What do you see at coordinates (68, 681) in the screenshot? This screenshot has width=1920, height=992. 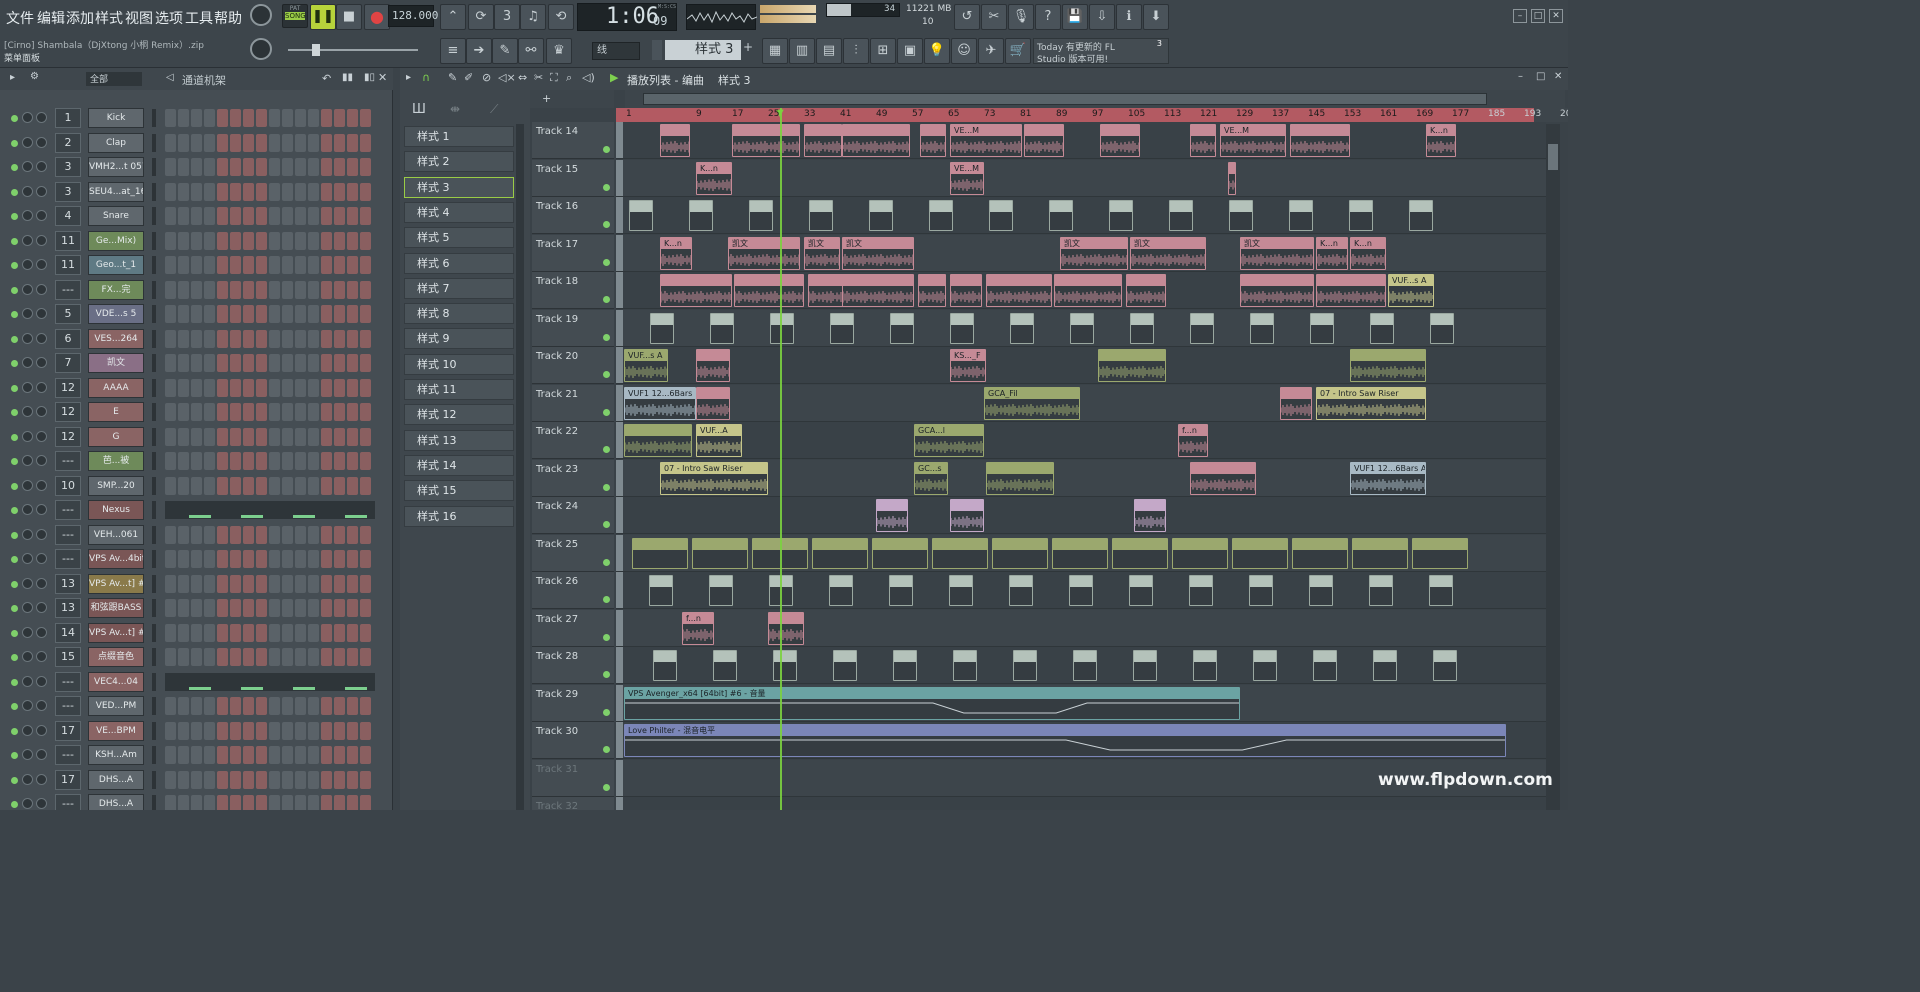 I see `channel-number: ---` at bounding box center [68, 681].